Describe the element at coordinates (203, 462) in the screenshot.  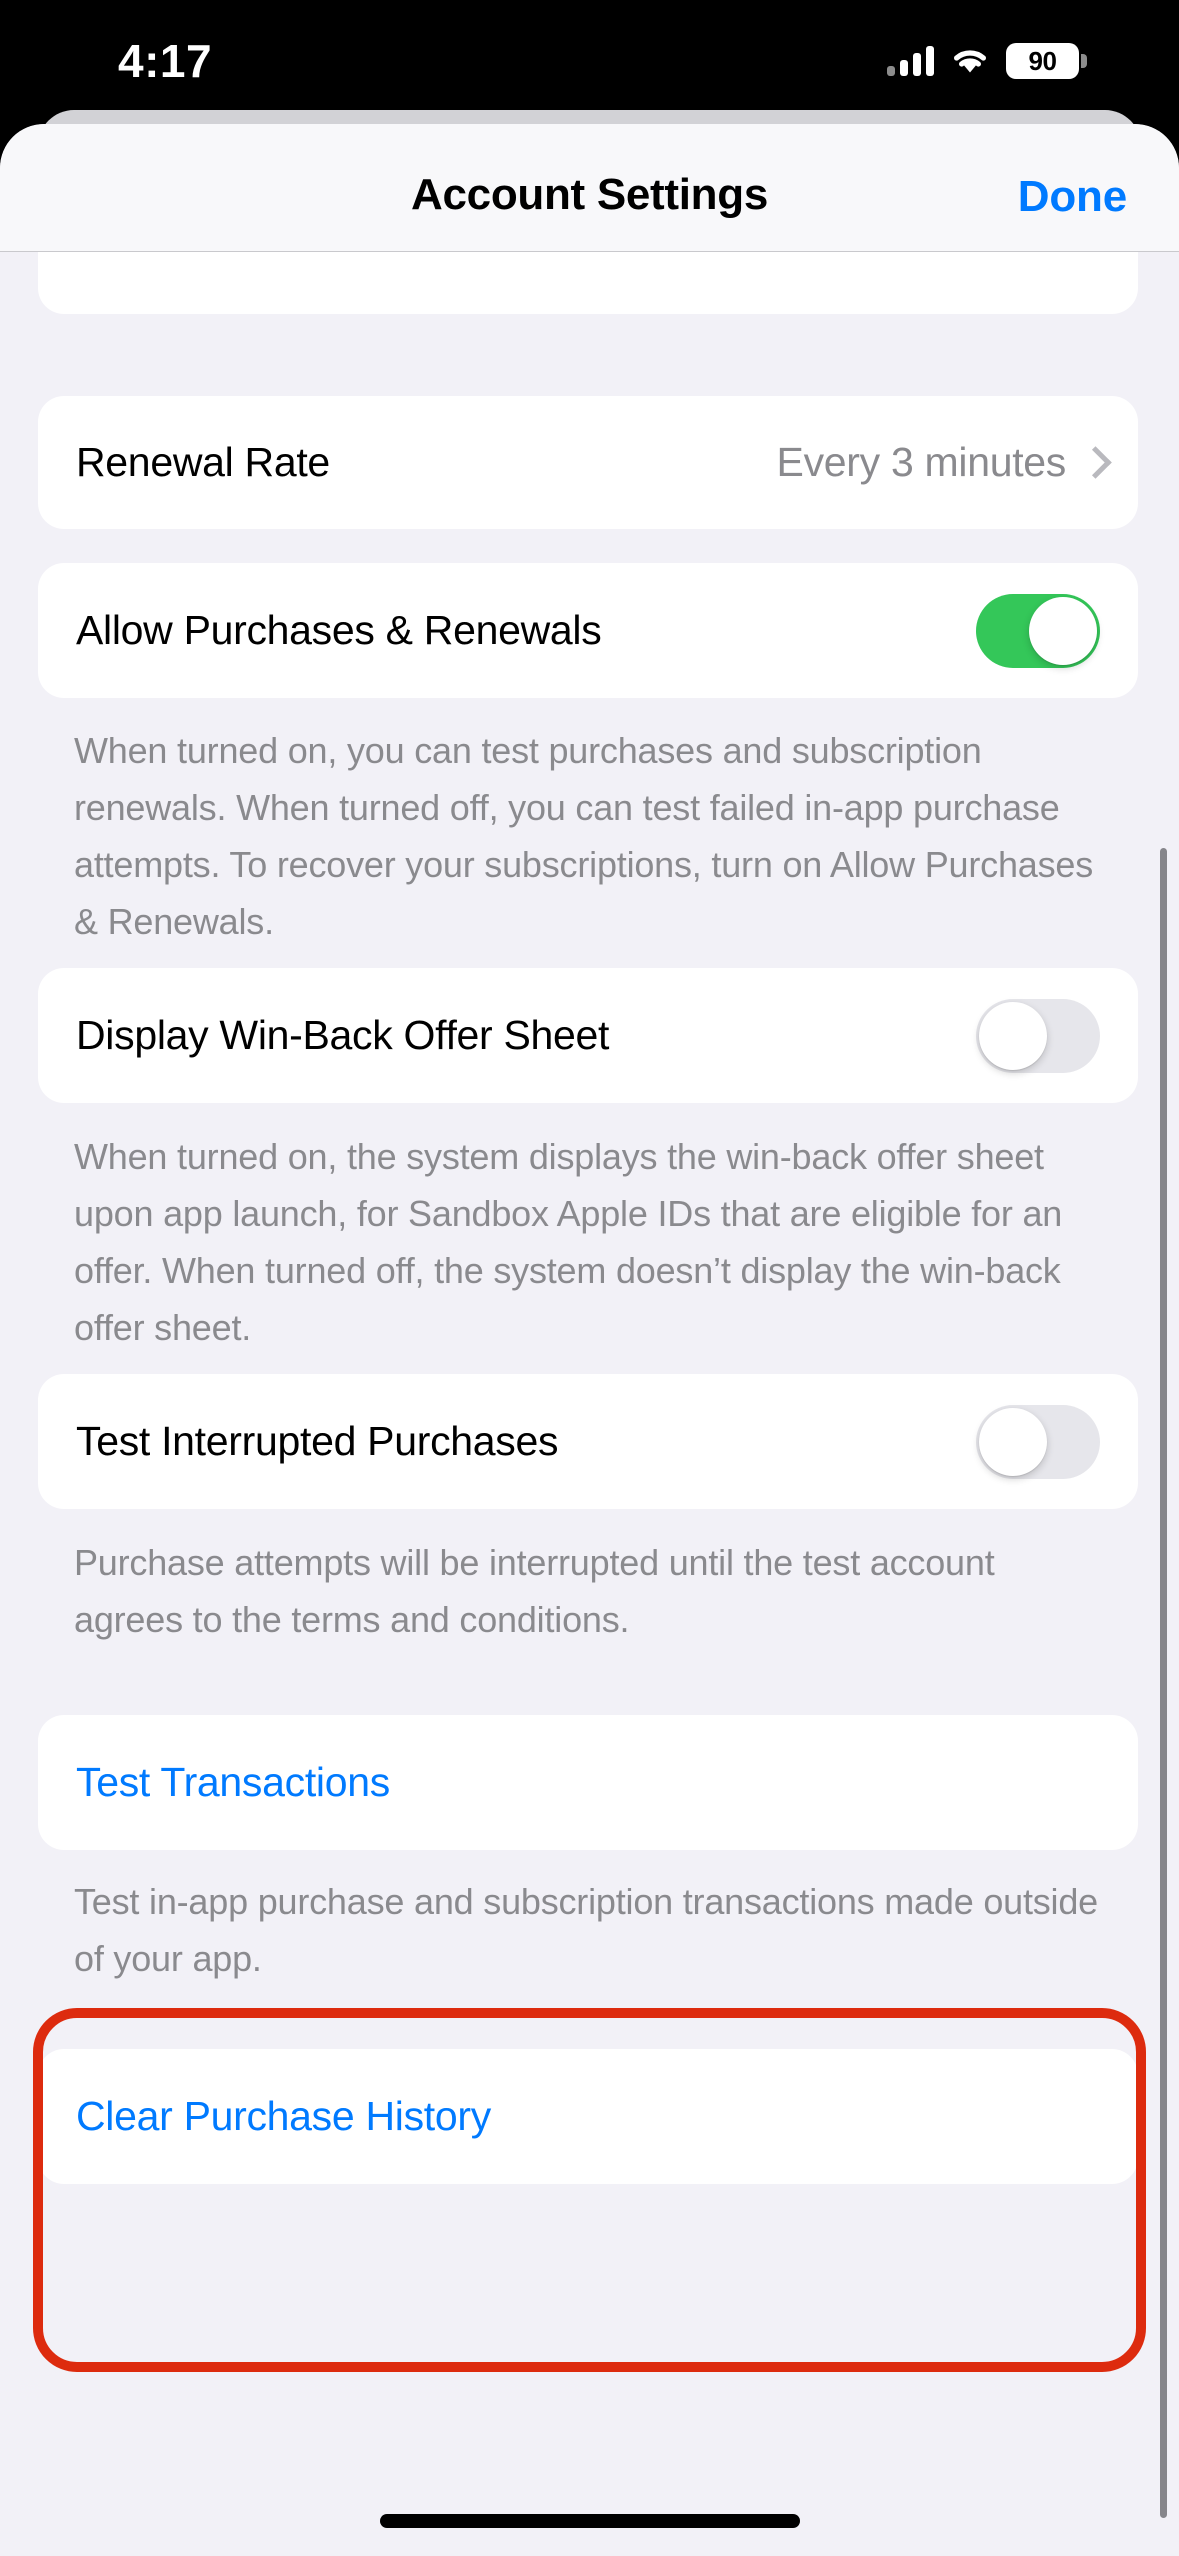
I see `renewal-rate-label: Renewal Rate` at that location.